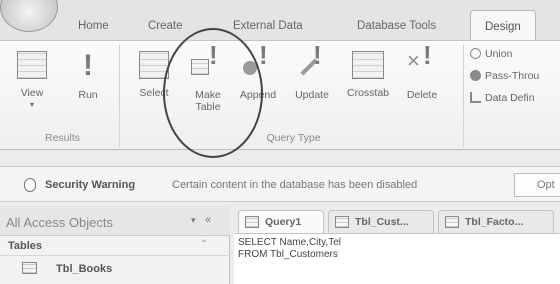  Describe the element at coordinates (422, 83) in the screenshot. I see `delete-button: × ! Delete` at that location.